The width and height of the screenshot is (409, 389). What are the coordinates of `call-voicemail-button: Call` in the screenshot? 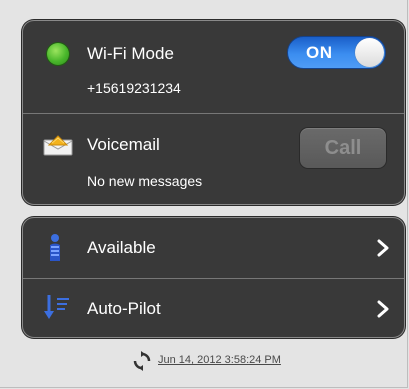 It's located at (343, 148).